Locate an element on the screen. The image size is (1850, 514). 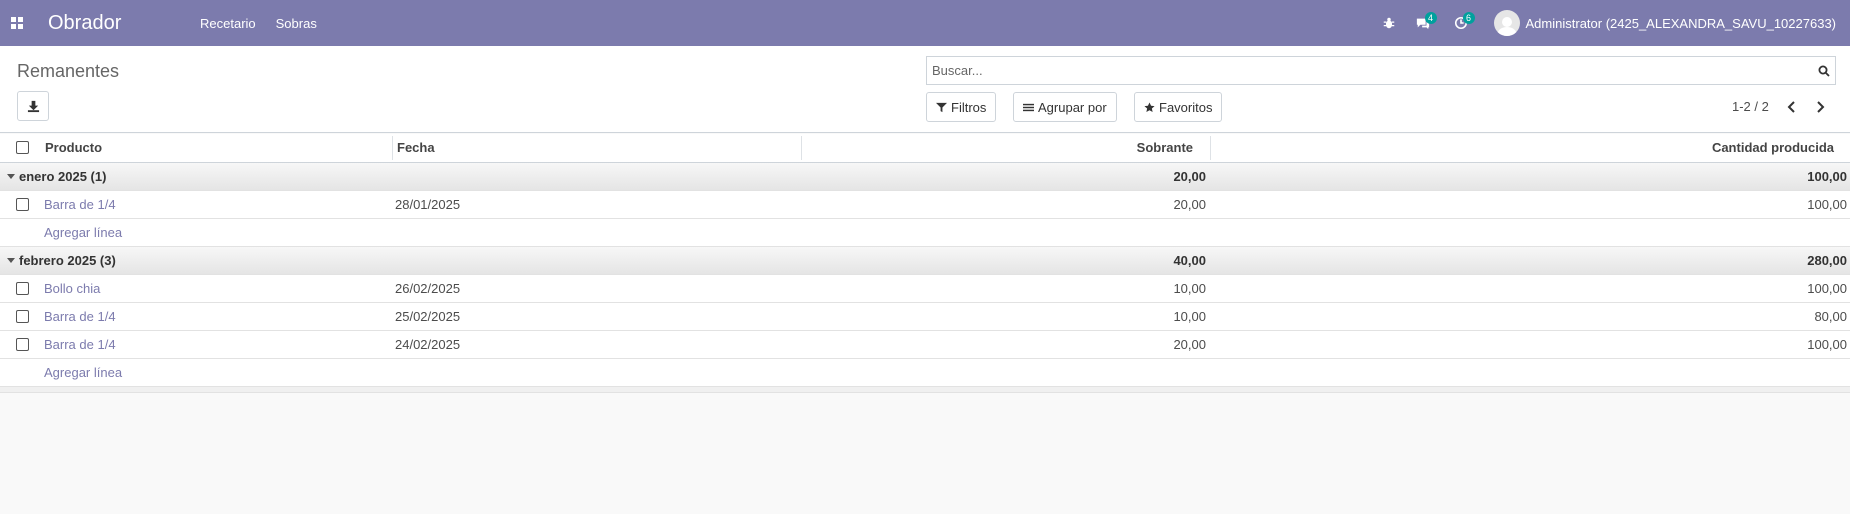
search-bar is located at coordinates (1381, 70).